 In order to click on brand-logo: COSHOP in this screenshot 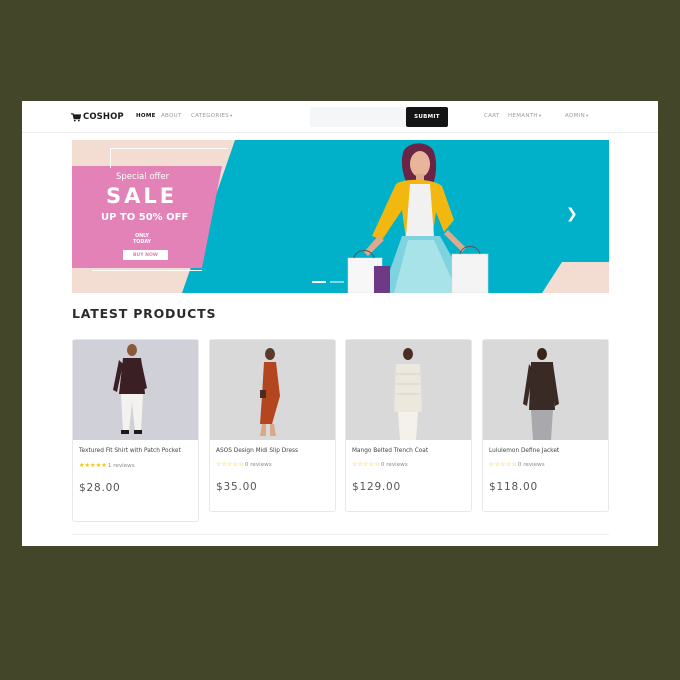, I will do `click(97, 117)`.